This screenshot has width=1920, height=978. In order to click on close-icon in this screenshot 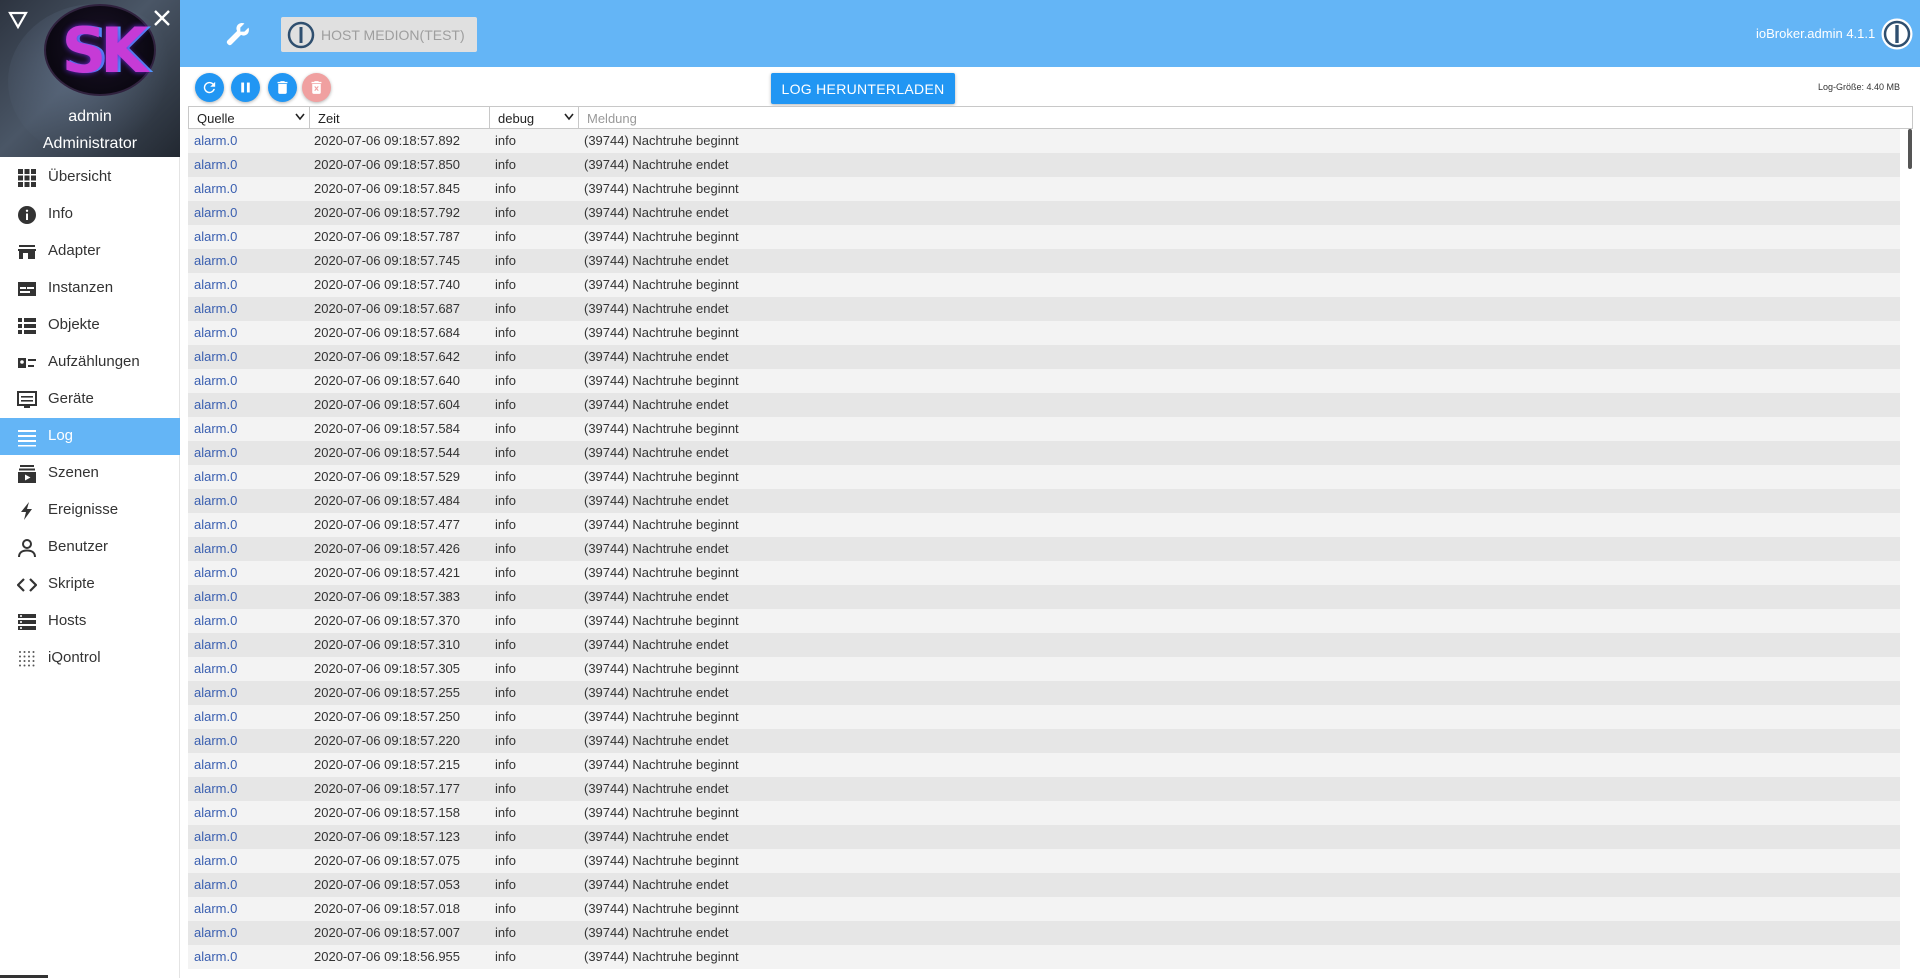, I will do `click(162, 18)`.